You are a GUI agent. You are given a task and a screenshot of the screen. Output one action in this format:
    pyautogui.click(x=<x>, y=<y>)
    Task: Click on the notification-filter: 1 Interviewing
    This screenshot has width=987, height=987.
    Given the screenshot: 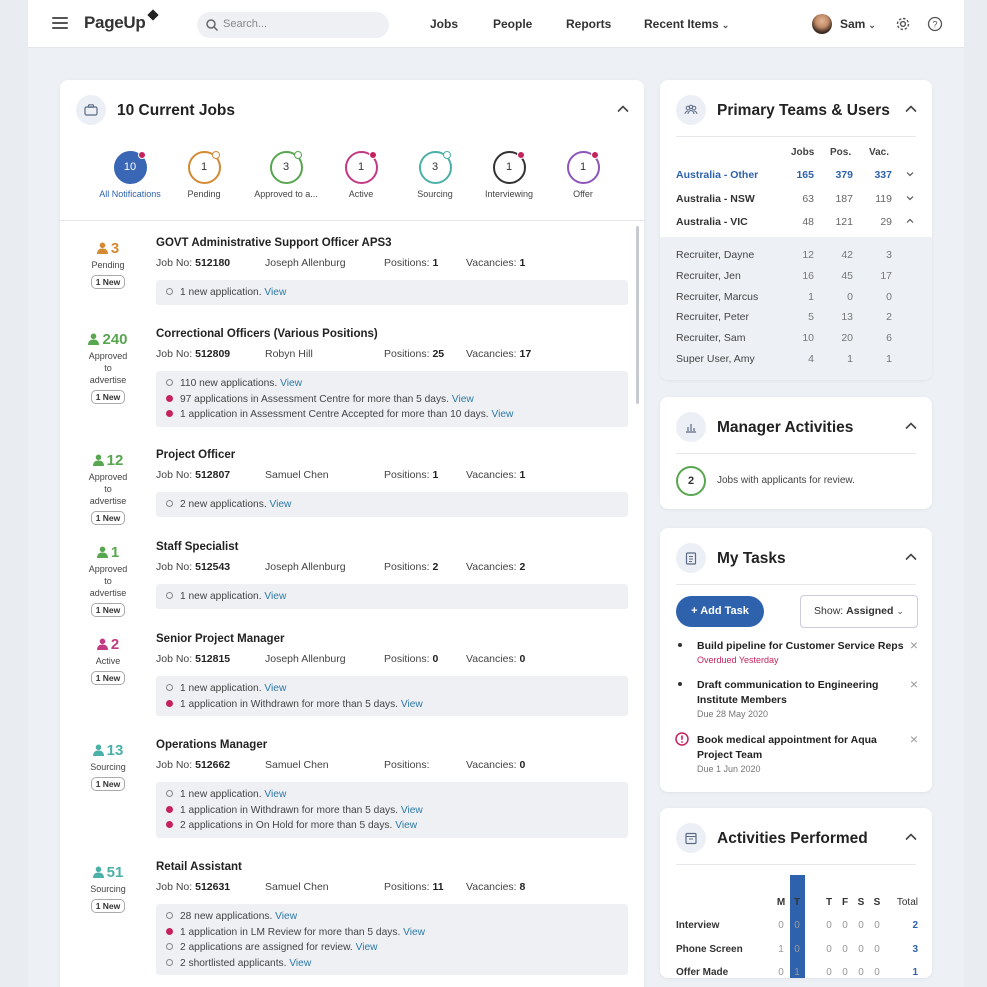 What is the action you would take?
    pyautogui.click(x=509, y=175)
    